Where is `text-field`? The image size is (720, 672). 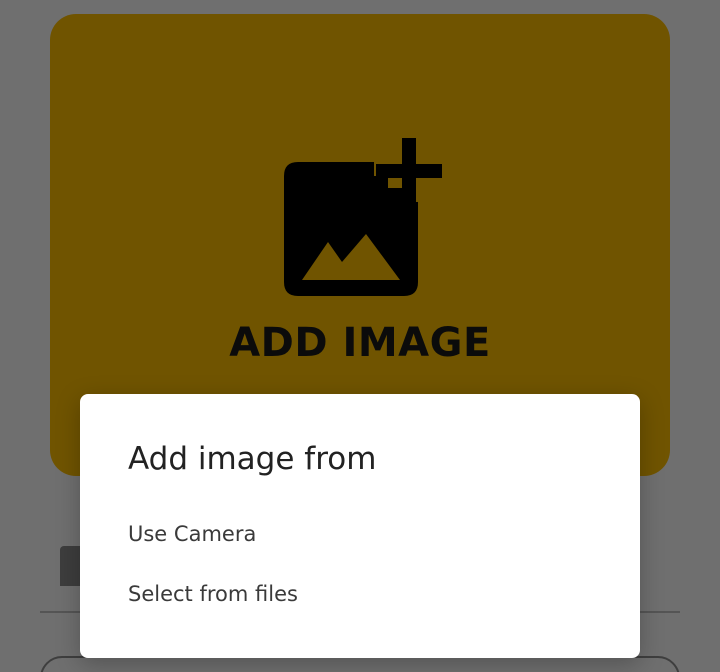 text-field is located at coordinates (360, 664).